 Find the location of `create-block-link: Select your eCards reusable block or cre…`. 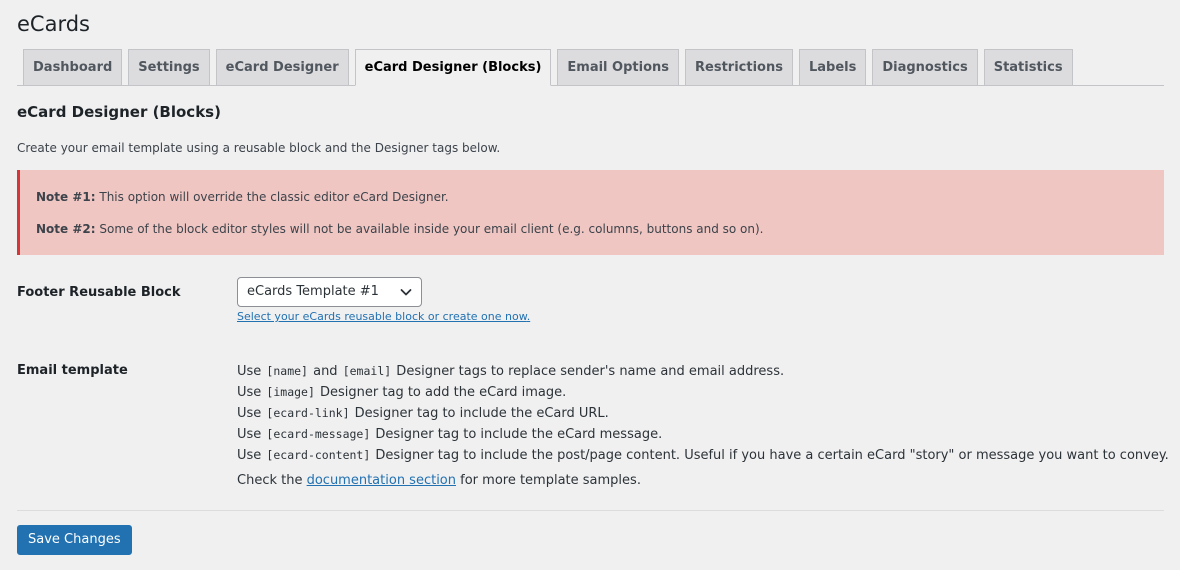

create-block-link: Select your eCards reusable block or cre… is located at coordinates (382, 316).